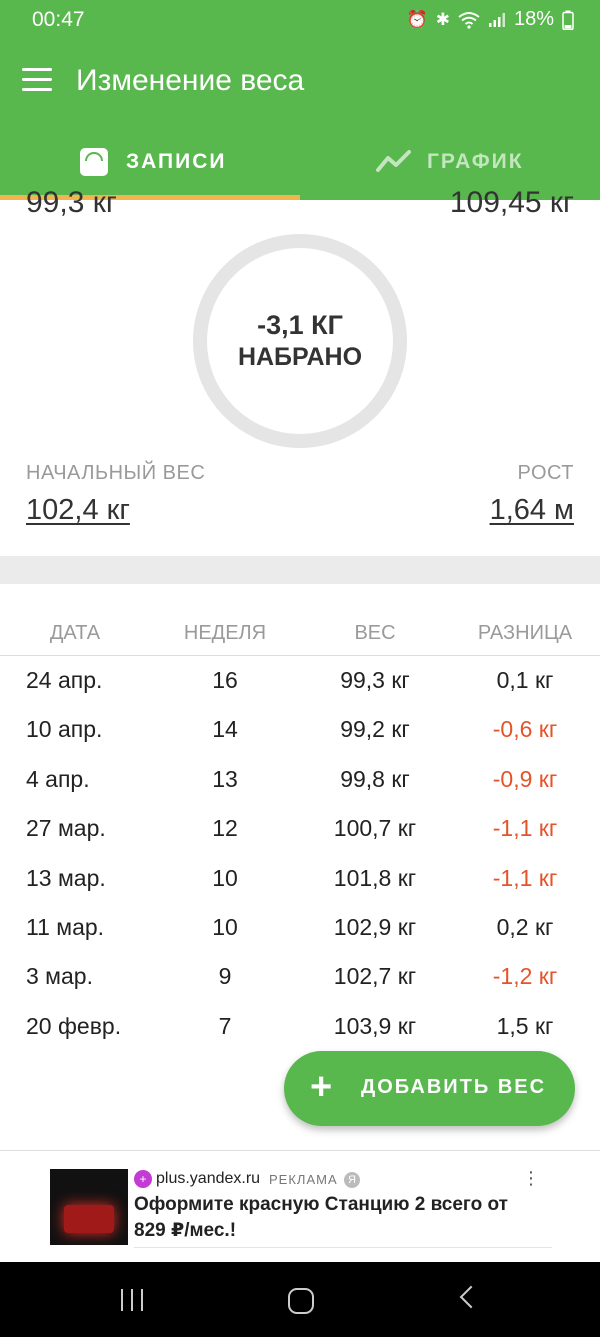 This screenshot has width=600, height=1337. Describe the element at coordinates (300, 829) in the screenshot. I see `table-row: 27 мар. 12 100,7 кг -1,1 кг` at that location.